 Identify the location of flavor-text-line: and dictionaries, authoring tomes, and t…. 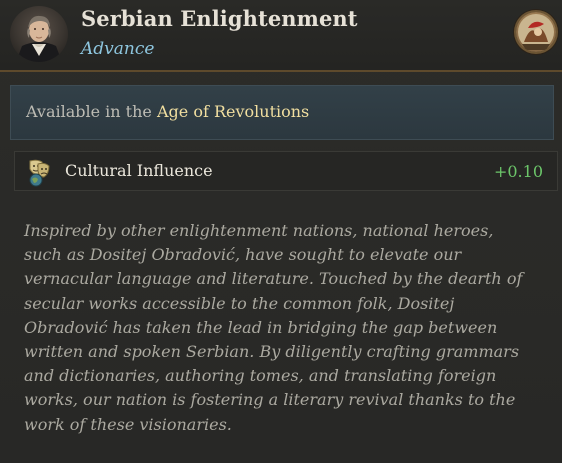
(260, 376).